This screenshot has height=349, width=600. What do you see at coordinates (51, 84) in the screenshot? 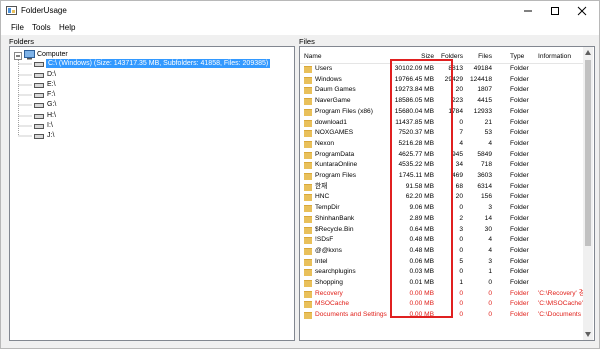
I see `tree-node-drive-e: E:\` at bounding box center [51, 84].